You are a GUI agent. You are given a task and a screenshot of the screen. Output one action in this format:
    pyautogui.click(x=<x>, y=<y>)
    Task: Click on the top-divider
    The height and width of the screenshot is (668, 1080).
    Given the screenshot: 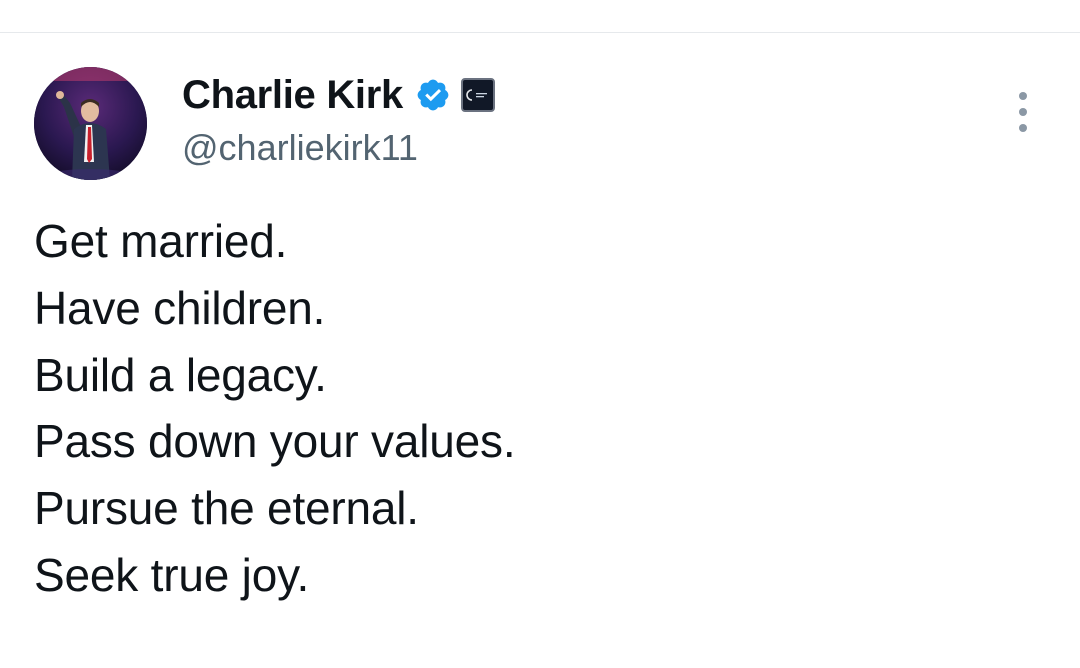 What is the action you would take?
    pyautogui.click(x=540, y=32)
    